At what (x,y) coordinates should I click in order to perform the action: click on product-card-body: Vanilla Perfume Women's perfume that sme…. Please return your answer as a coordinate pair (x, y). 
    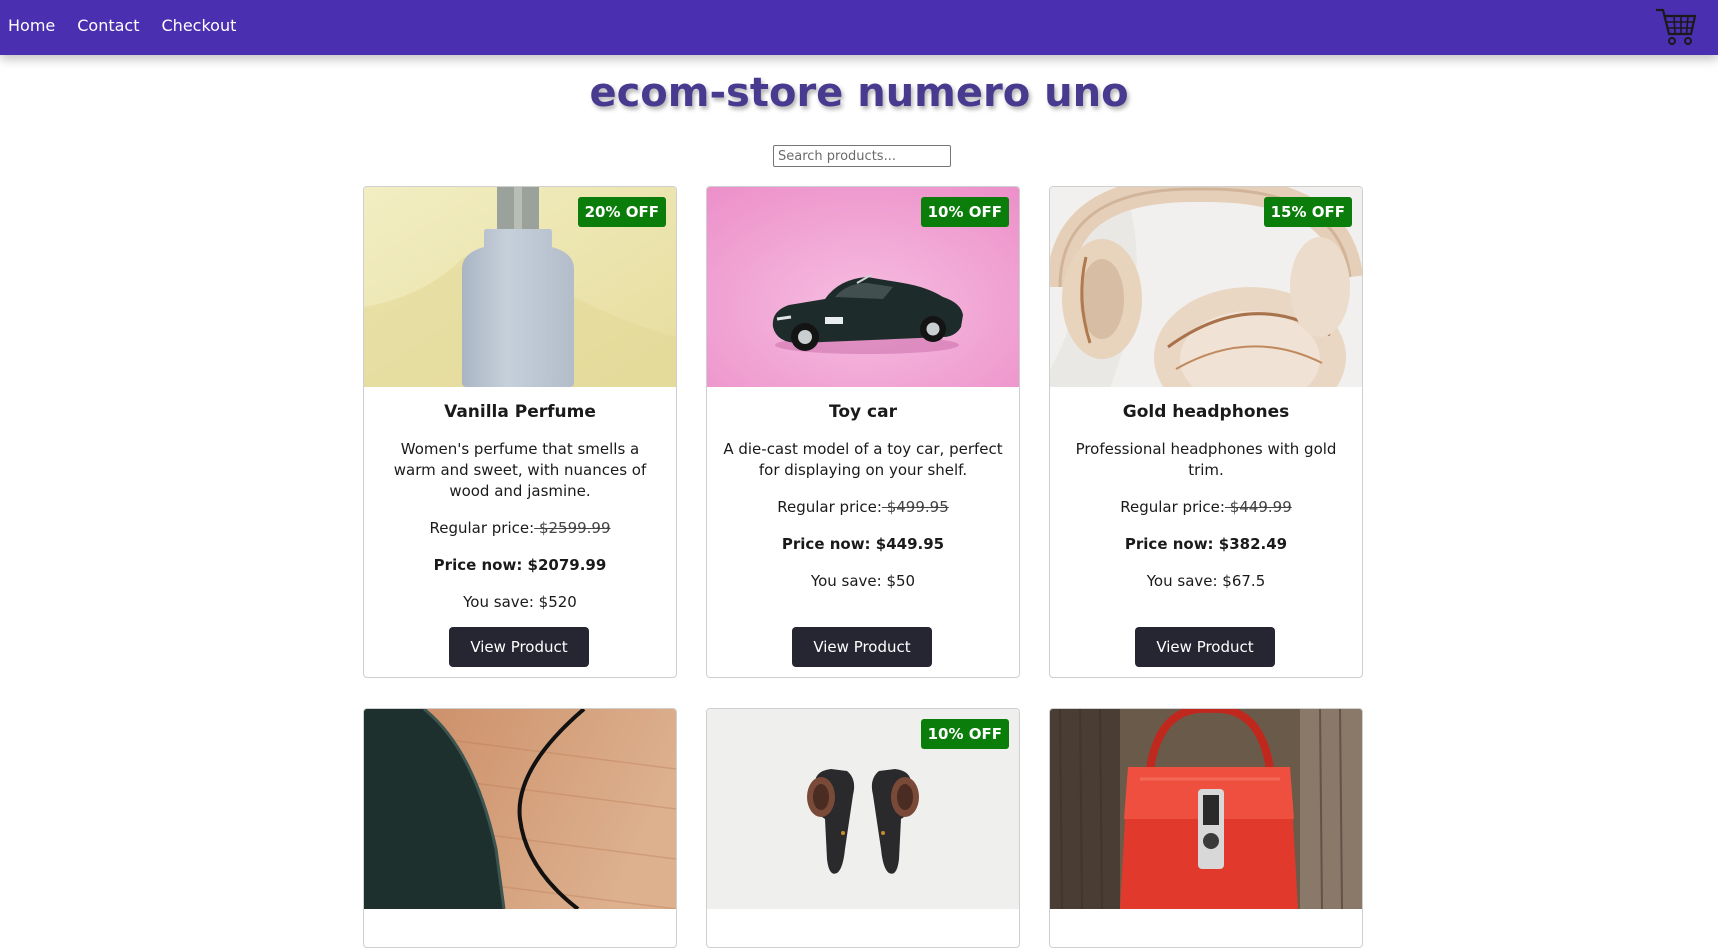
    Looking at the image, I should click on (520, 500).